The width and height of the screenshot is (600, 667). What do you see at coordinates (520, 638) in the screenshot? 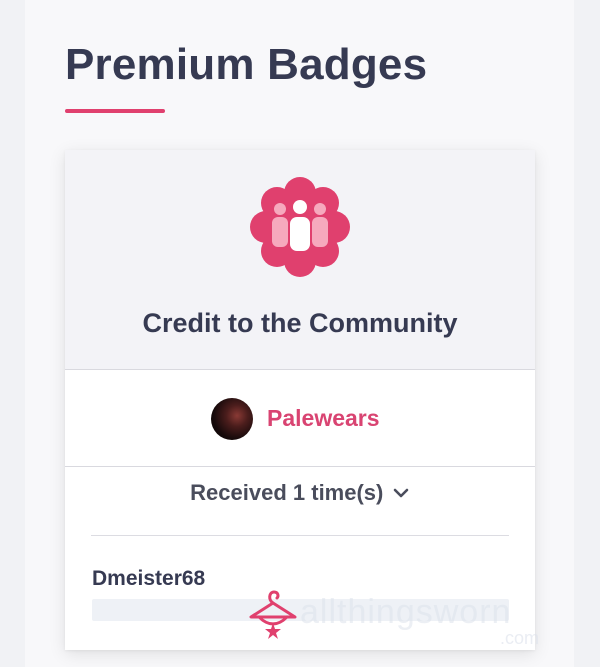
I see `watermark-suffix: .com` at bounding box center [520, 638].